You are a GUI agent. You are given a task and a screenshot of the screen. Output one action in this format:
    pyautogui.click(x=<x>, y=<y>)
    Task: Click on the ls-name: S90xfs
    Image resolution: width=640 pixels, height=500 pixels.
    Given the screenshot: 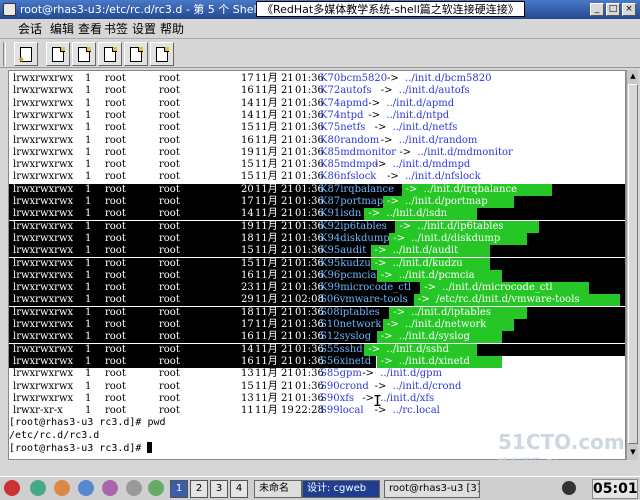 What is the action you would take?
    pyautogui.click(x=337, y=398)
    